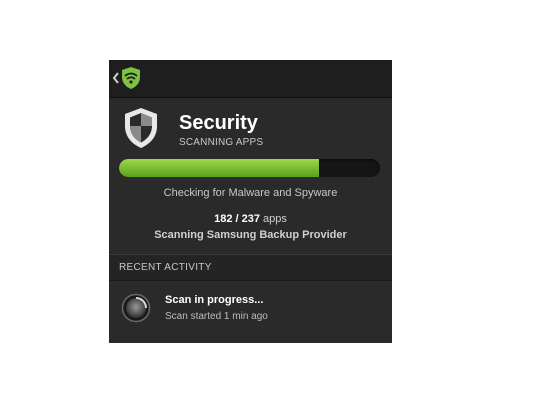 The height and width of the screenshot is (418, 557). Describe the element at coordinates (250, 193) in the screenshot. I see `scan-status-text: Checking for Malware and Spyware` at that location.